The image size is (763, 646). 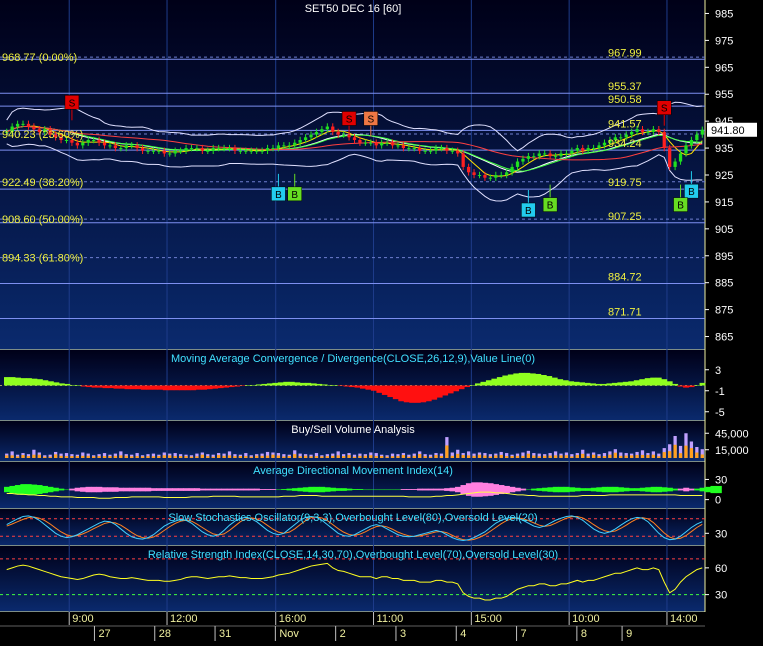 What do you see at coordinates (724, 230) in the screenshot?
I see `price-y-tick-label: 905` at bounding box center [724, 230].